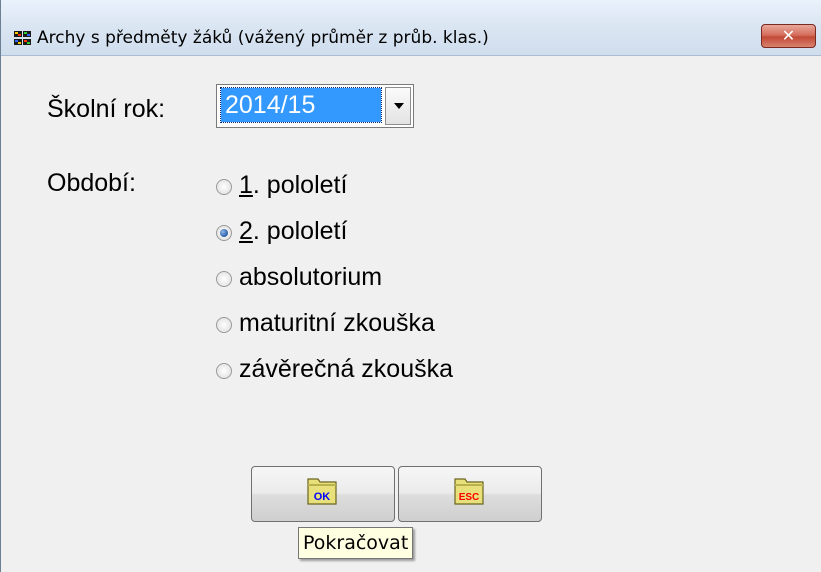  What do you see at coordinates (469, 497) in the screenshot?
I see `svg-text: ESC` at bounding box center [469, 497].